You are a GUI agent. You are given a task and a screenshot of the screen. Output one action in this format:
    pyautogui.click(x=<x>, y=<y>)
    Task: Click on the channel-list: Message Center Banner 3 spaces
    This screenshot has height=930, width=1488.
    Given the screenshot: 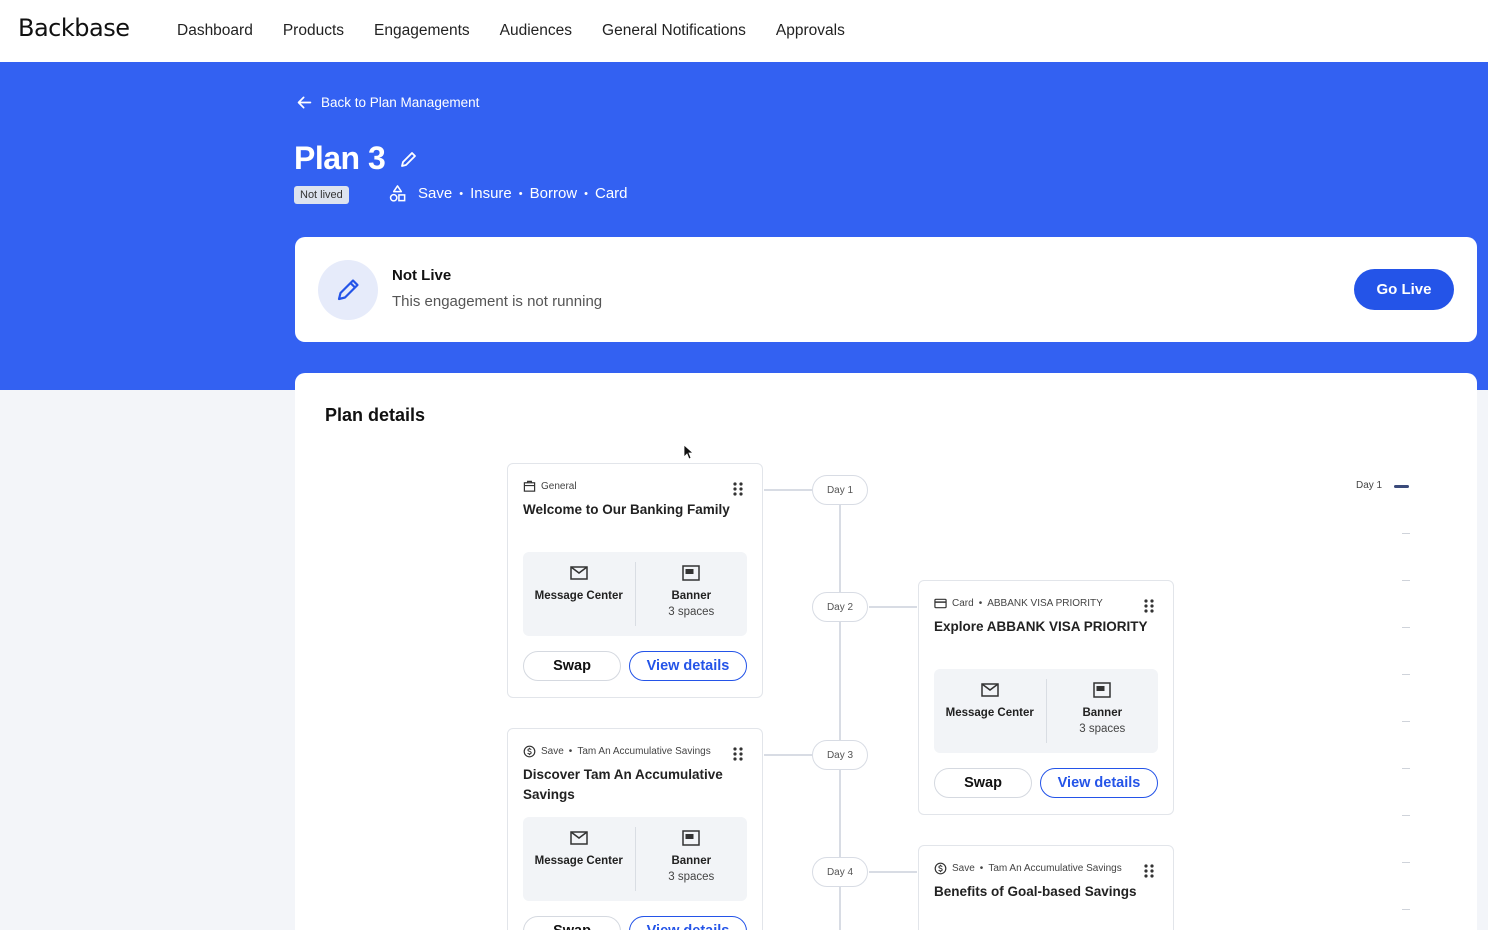 What is the action you would take?
    pyautogui.click(x=635, y=859)
    